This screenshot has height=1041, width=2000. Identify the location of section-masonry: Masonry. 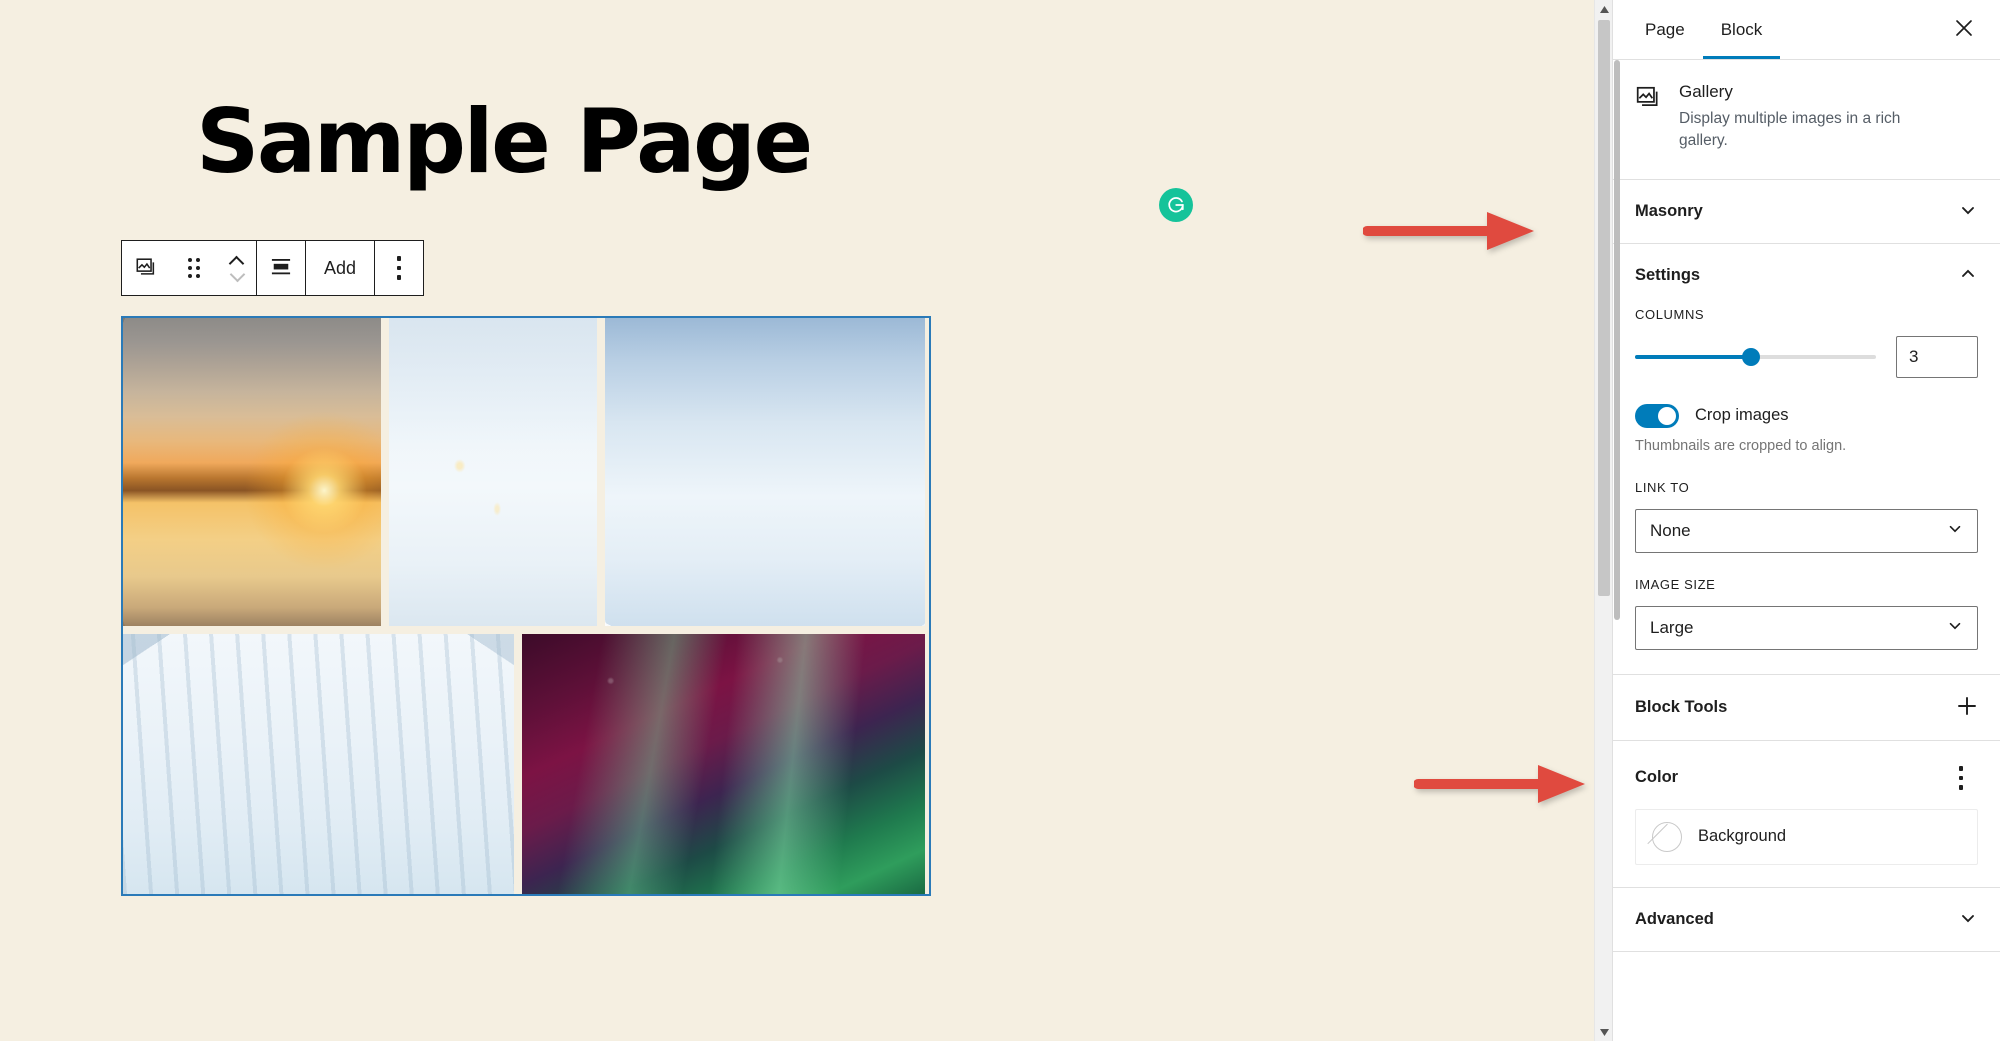
(1806, 212).